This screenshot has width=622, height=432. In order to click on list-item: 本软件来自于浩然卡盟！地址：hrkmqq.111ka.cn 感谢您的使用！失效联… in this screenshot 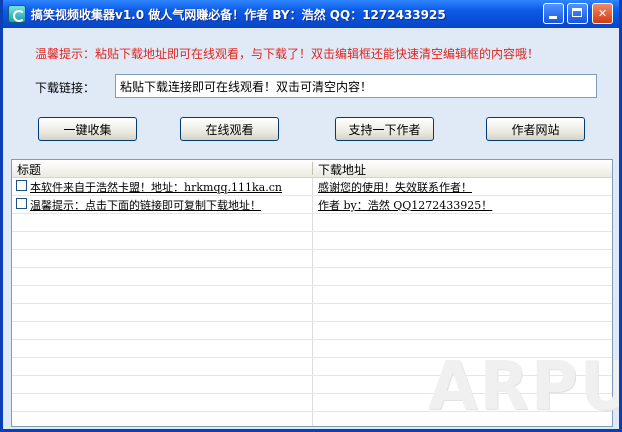, I will do `click(312, 187)`.